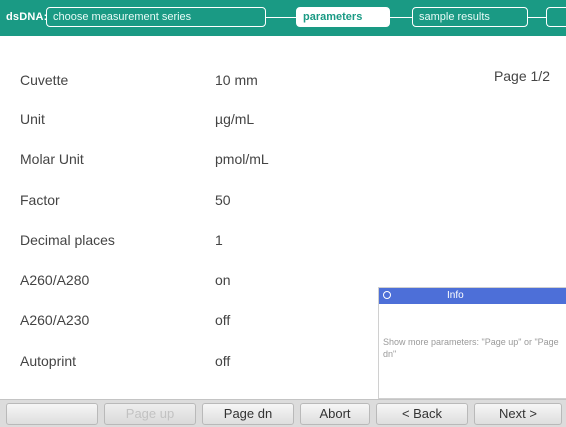 The height and width of the screenshot is (427, 566). Describe the element at coordinates (40, 200) in the screenshot. I see `param-label: Factor` at that location.